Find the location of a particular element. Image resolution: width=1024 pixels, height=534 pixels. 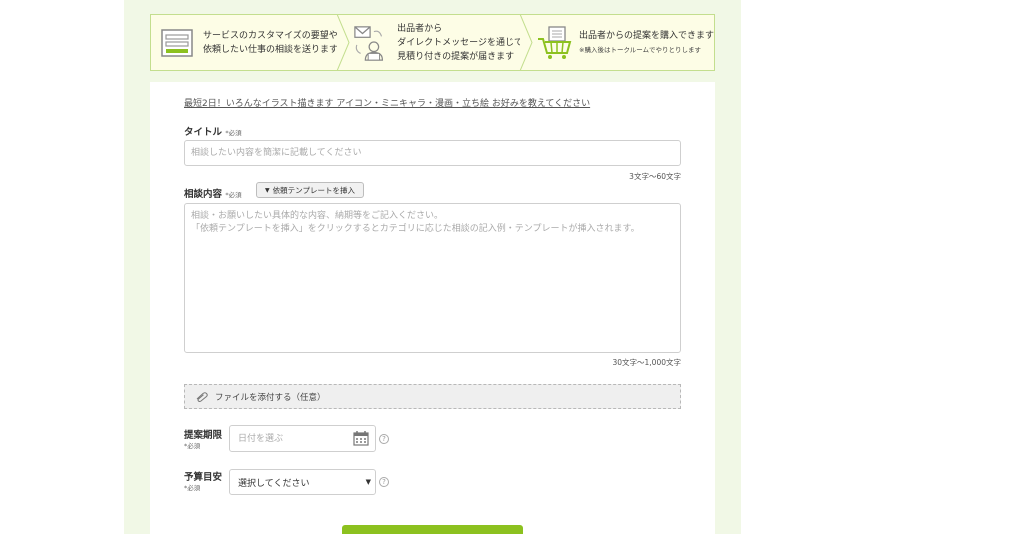

step-3: 出品者からの提案を購入できます ※購入後はトークルームでやりとりします is located at coordinates (626, 42).